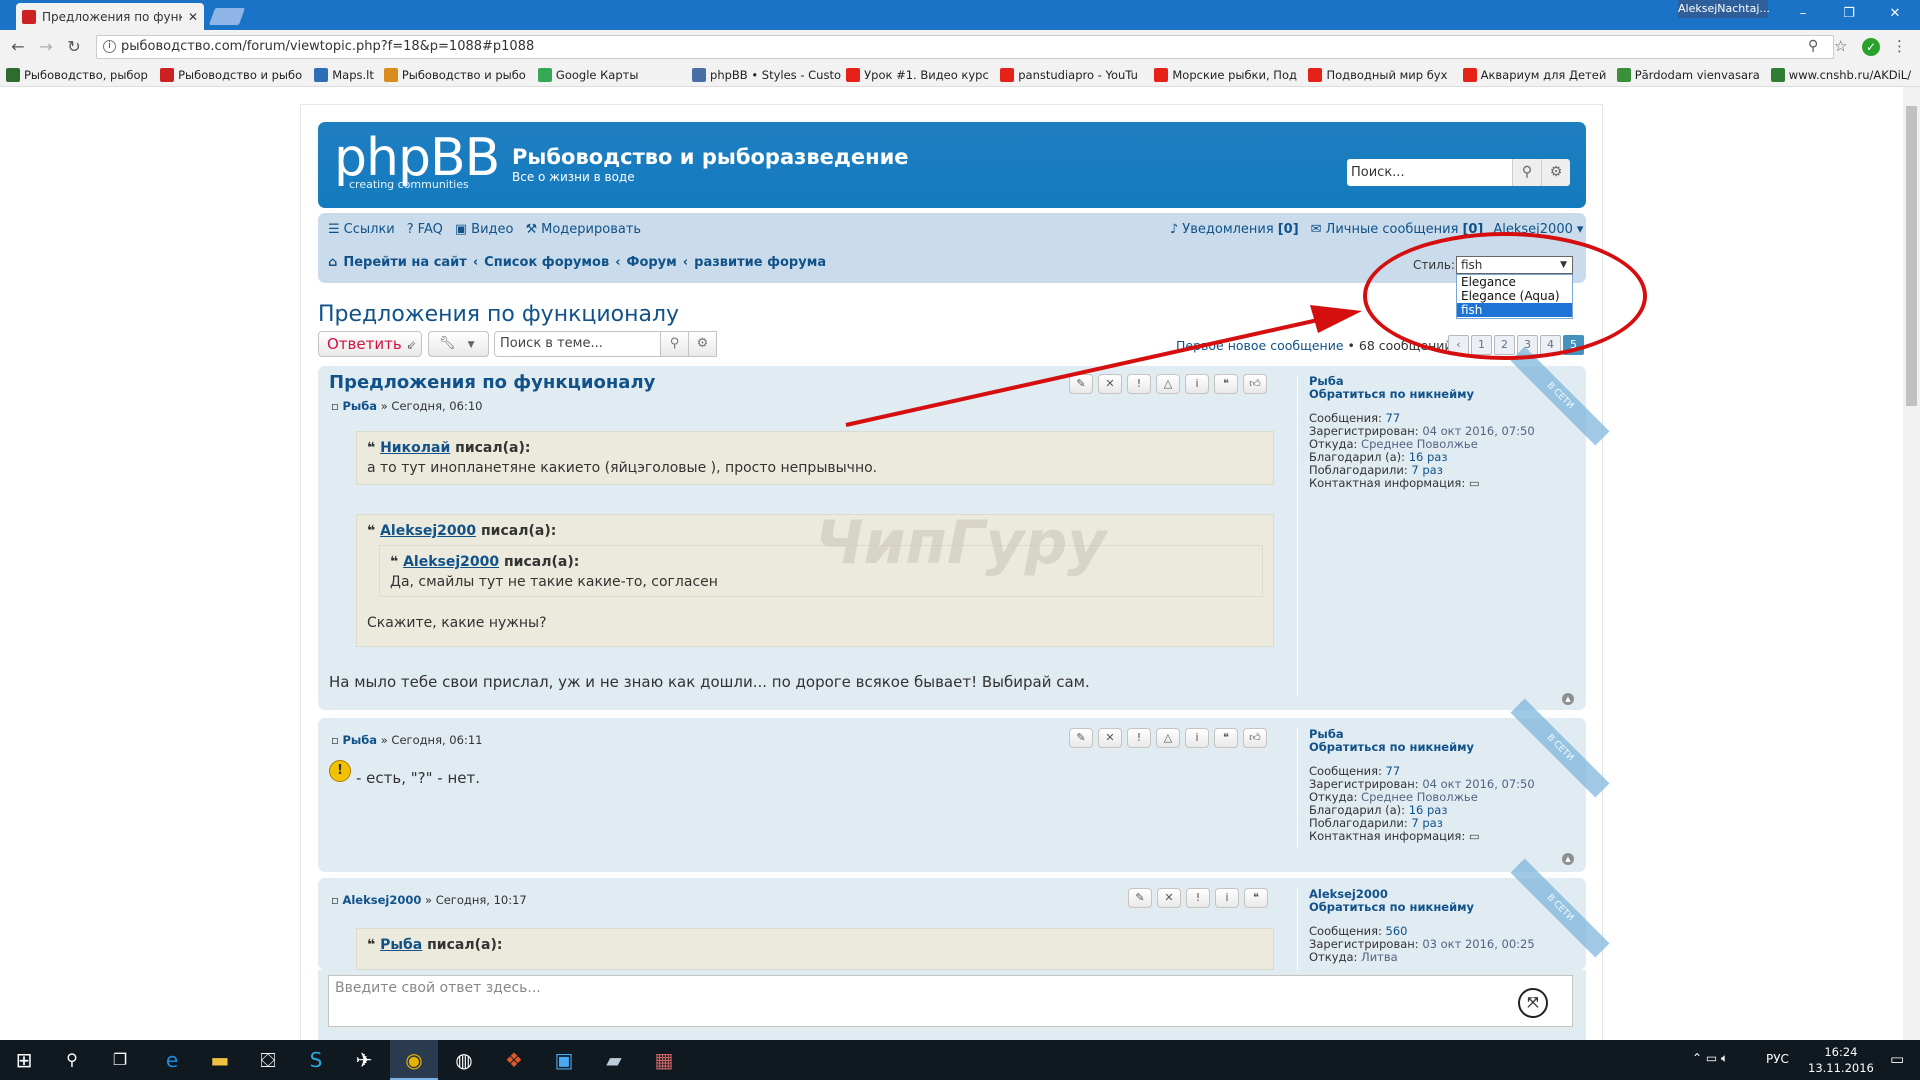  Describe the element at coordinates (430, 229) in the screenshot. I see `nav-link-faq: FAQ` at that location.